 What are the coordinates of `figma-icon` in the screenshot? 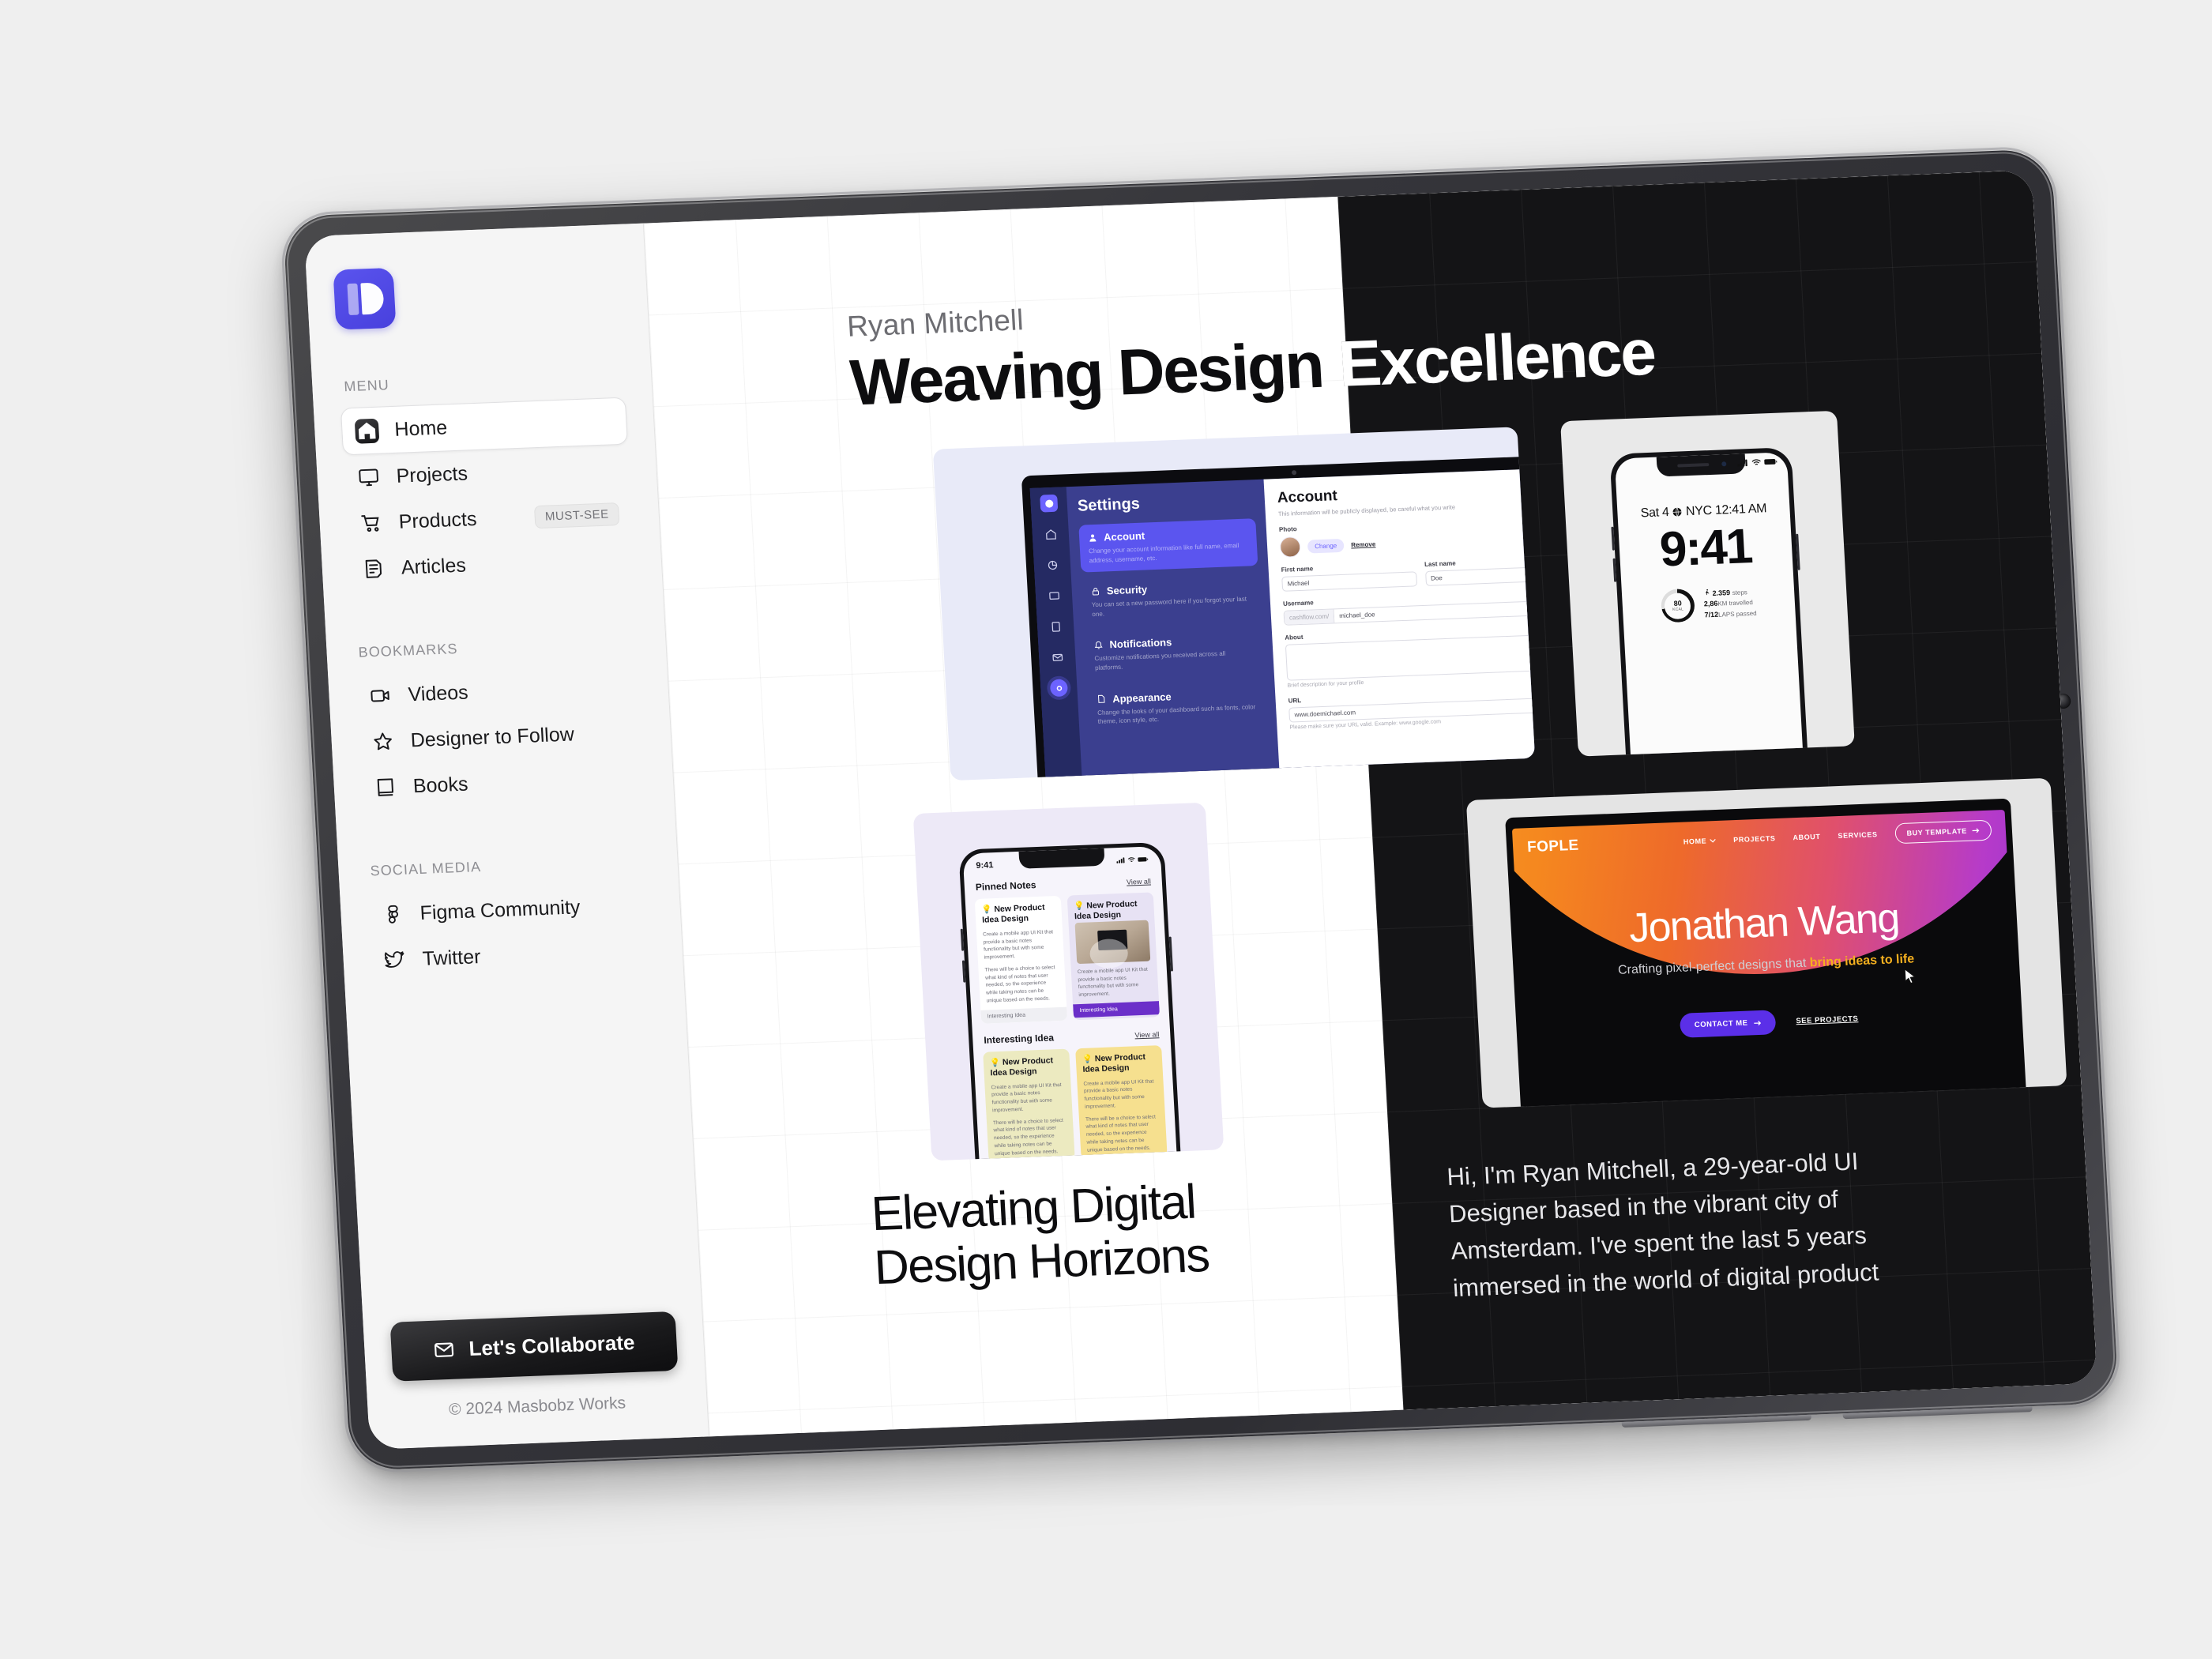 It's located at (393, 915).